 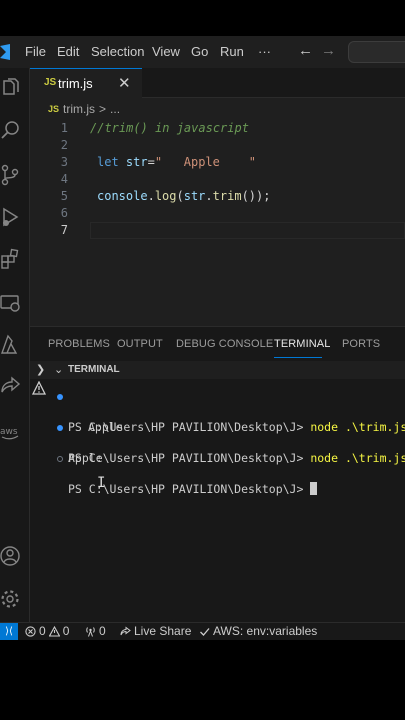 What do you see at coordinates (117, 51) in the screenshot?
I see `menu-selection: Selection` at bounding box center [117, 51].